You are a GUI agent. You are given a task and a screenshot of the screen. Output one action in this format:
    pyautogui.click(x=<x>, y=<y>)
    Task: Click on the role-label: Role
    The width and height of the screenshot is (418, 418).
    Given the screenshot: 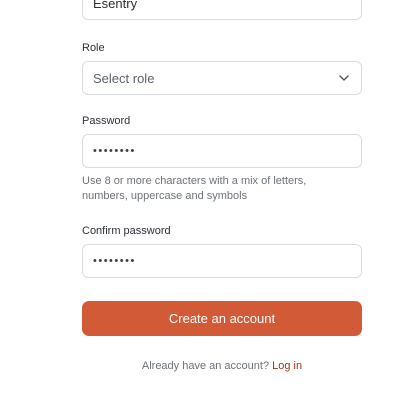 What is the action you would take?
    pyautogui.click(x=93, y=48)
    